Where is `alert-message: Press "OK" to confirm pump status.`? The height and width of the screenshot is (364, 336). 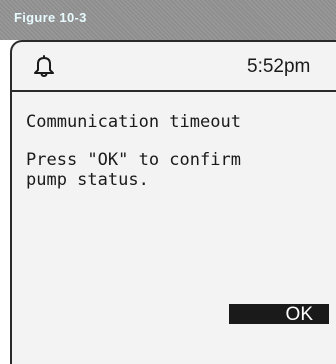
alert-message: Press "OK" to confirm pump status. is located at coordinates (133, 170).